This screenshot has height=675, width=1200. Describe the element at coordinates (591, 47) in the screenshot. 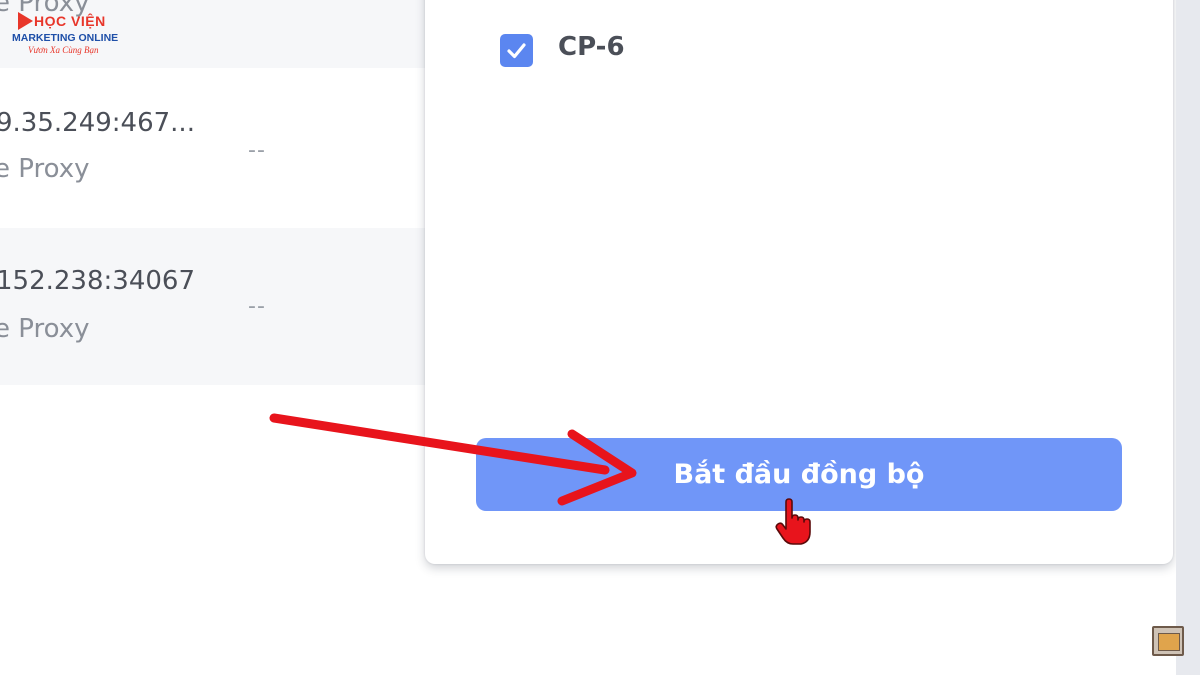

I see `profile-option-label: CP-6` at that location.